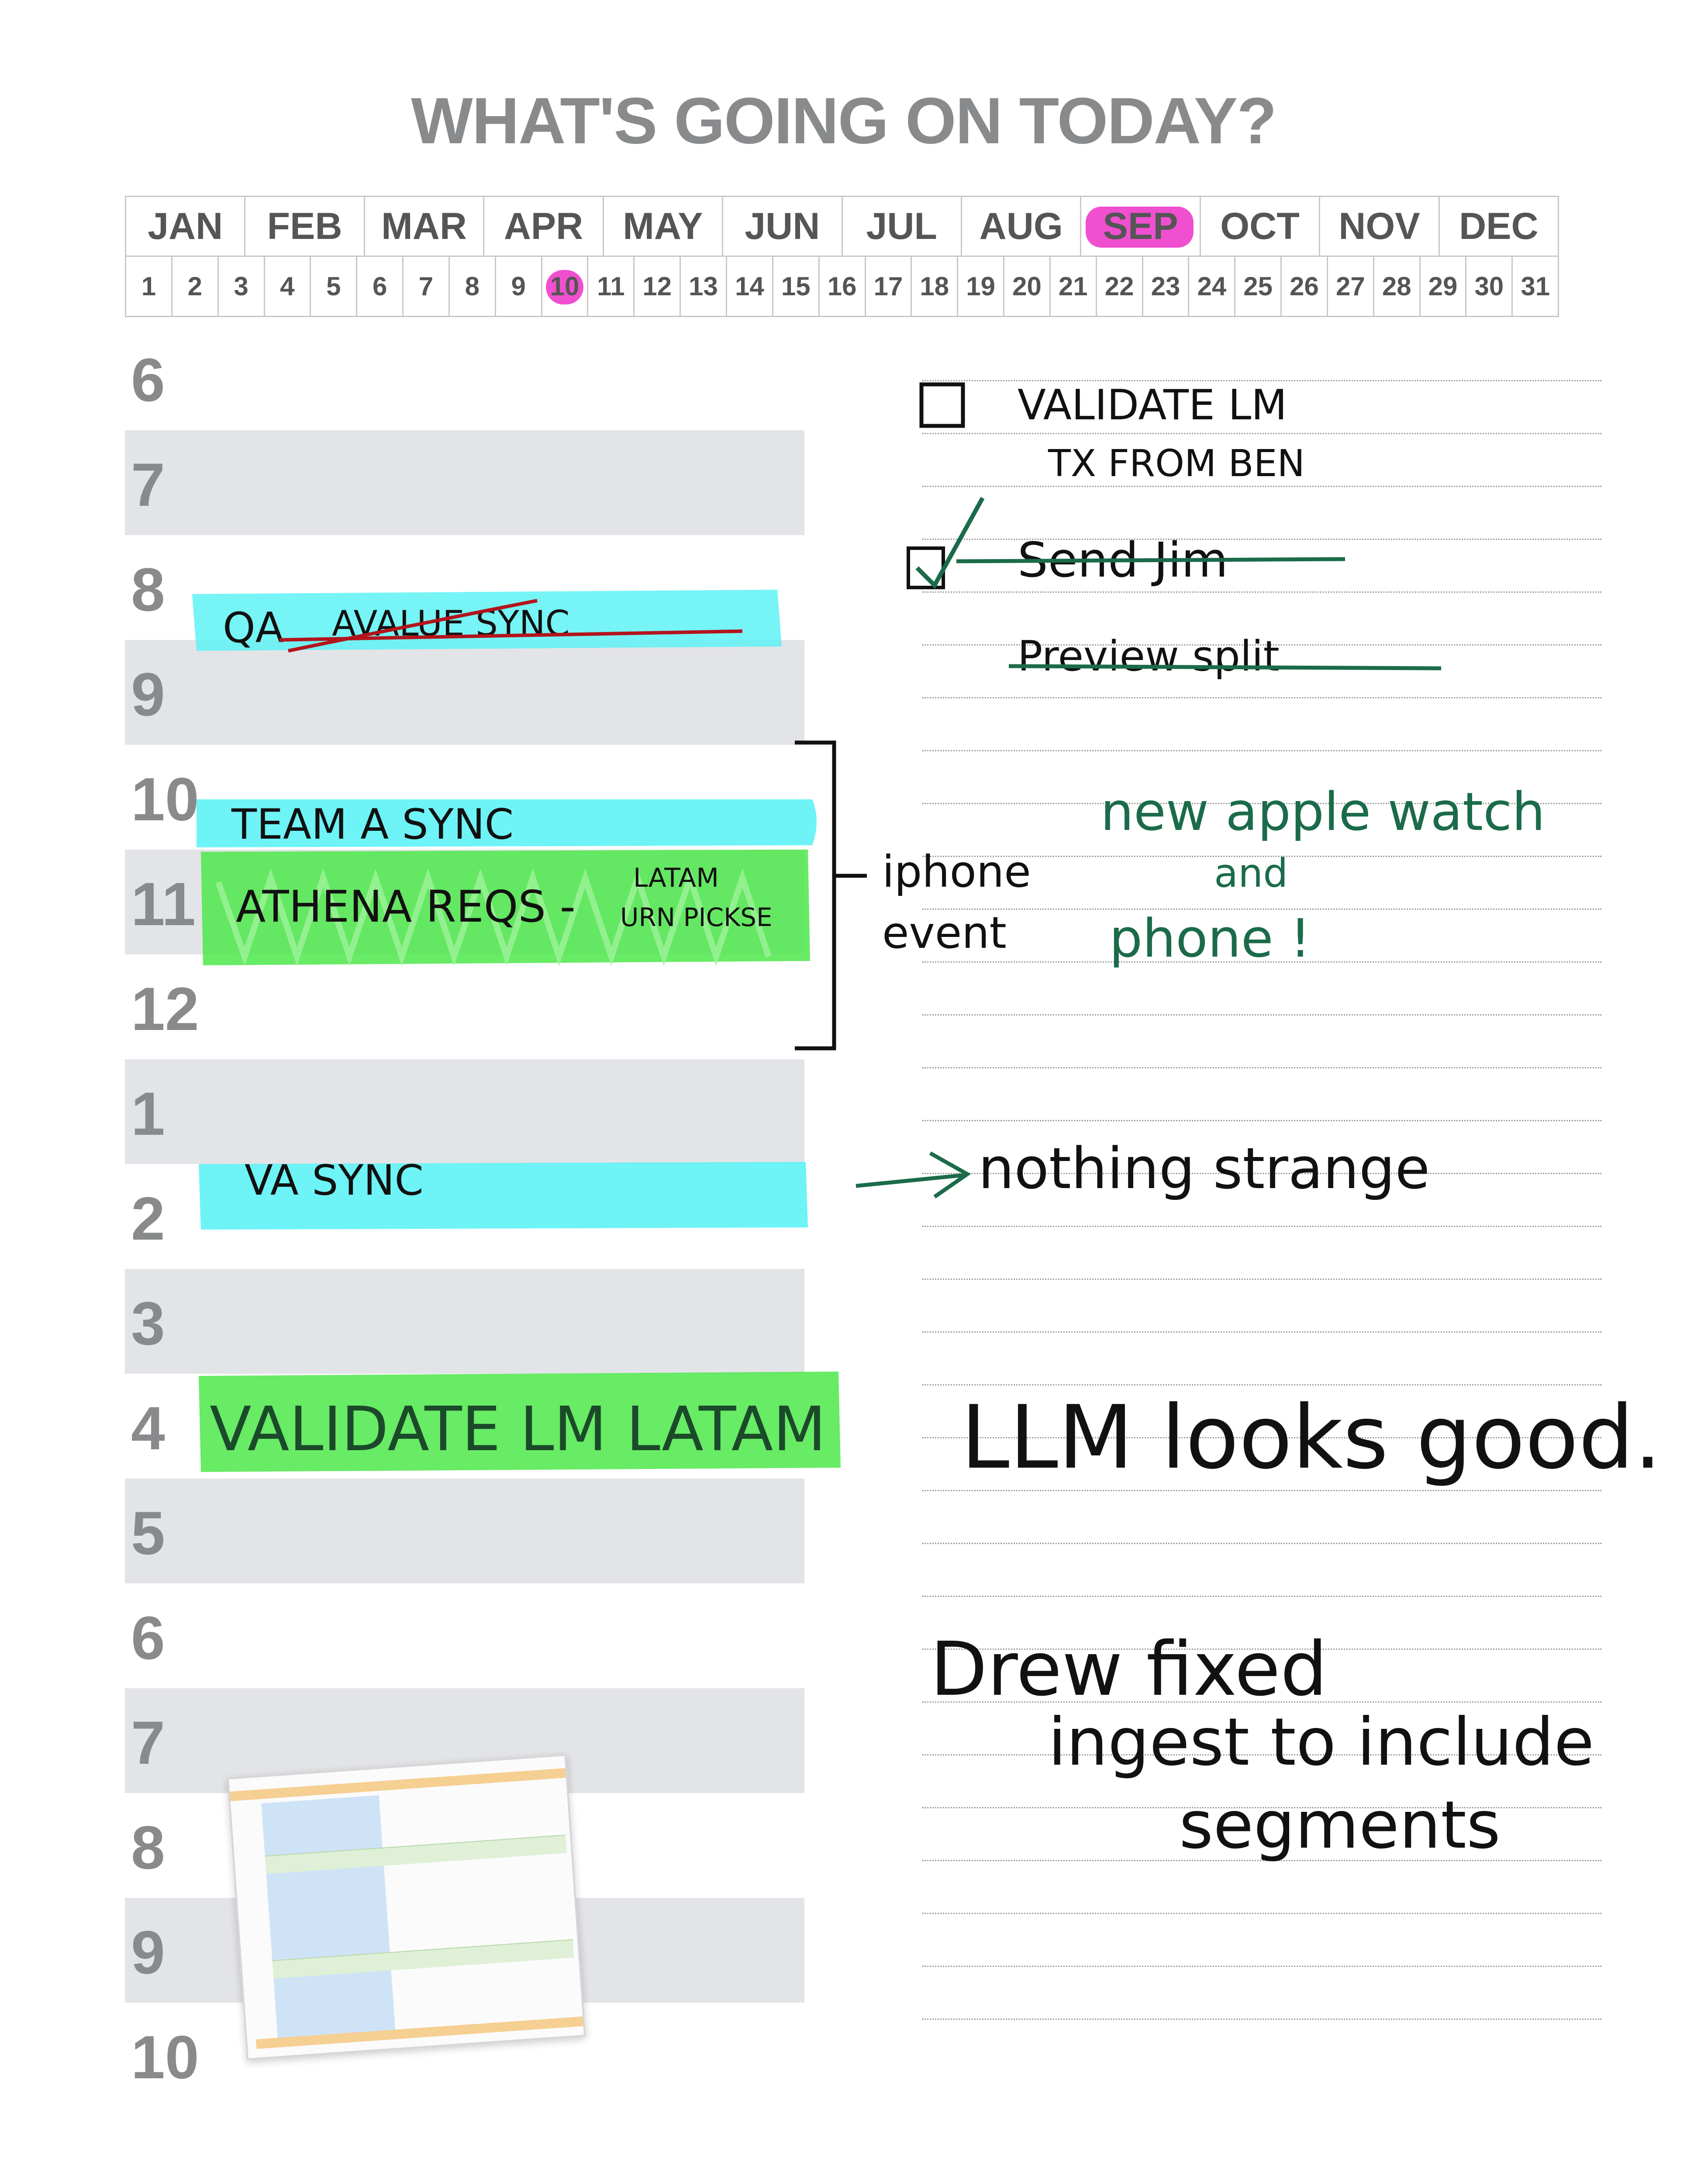 This screenshot has height=2184, width=1687. I want to click on day-9: 9, so click(519, 286).